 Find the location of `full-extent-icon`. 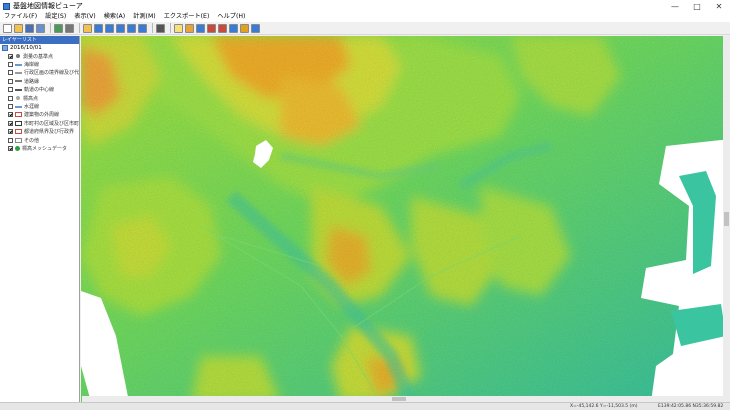

full-extent-icon is located at coordinates (142, 28).